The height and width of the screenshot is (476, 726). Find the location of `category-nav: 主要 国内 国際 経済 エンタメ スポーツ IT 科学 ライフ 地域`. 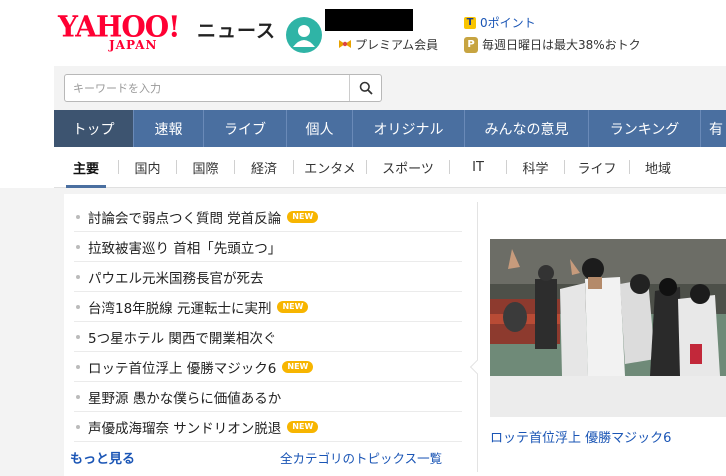

category-nav: 主要 国内 国際 経済 エンタメ スポーツ IT 科学 ライフ 地域 is located at coordinates (390, 167).